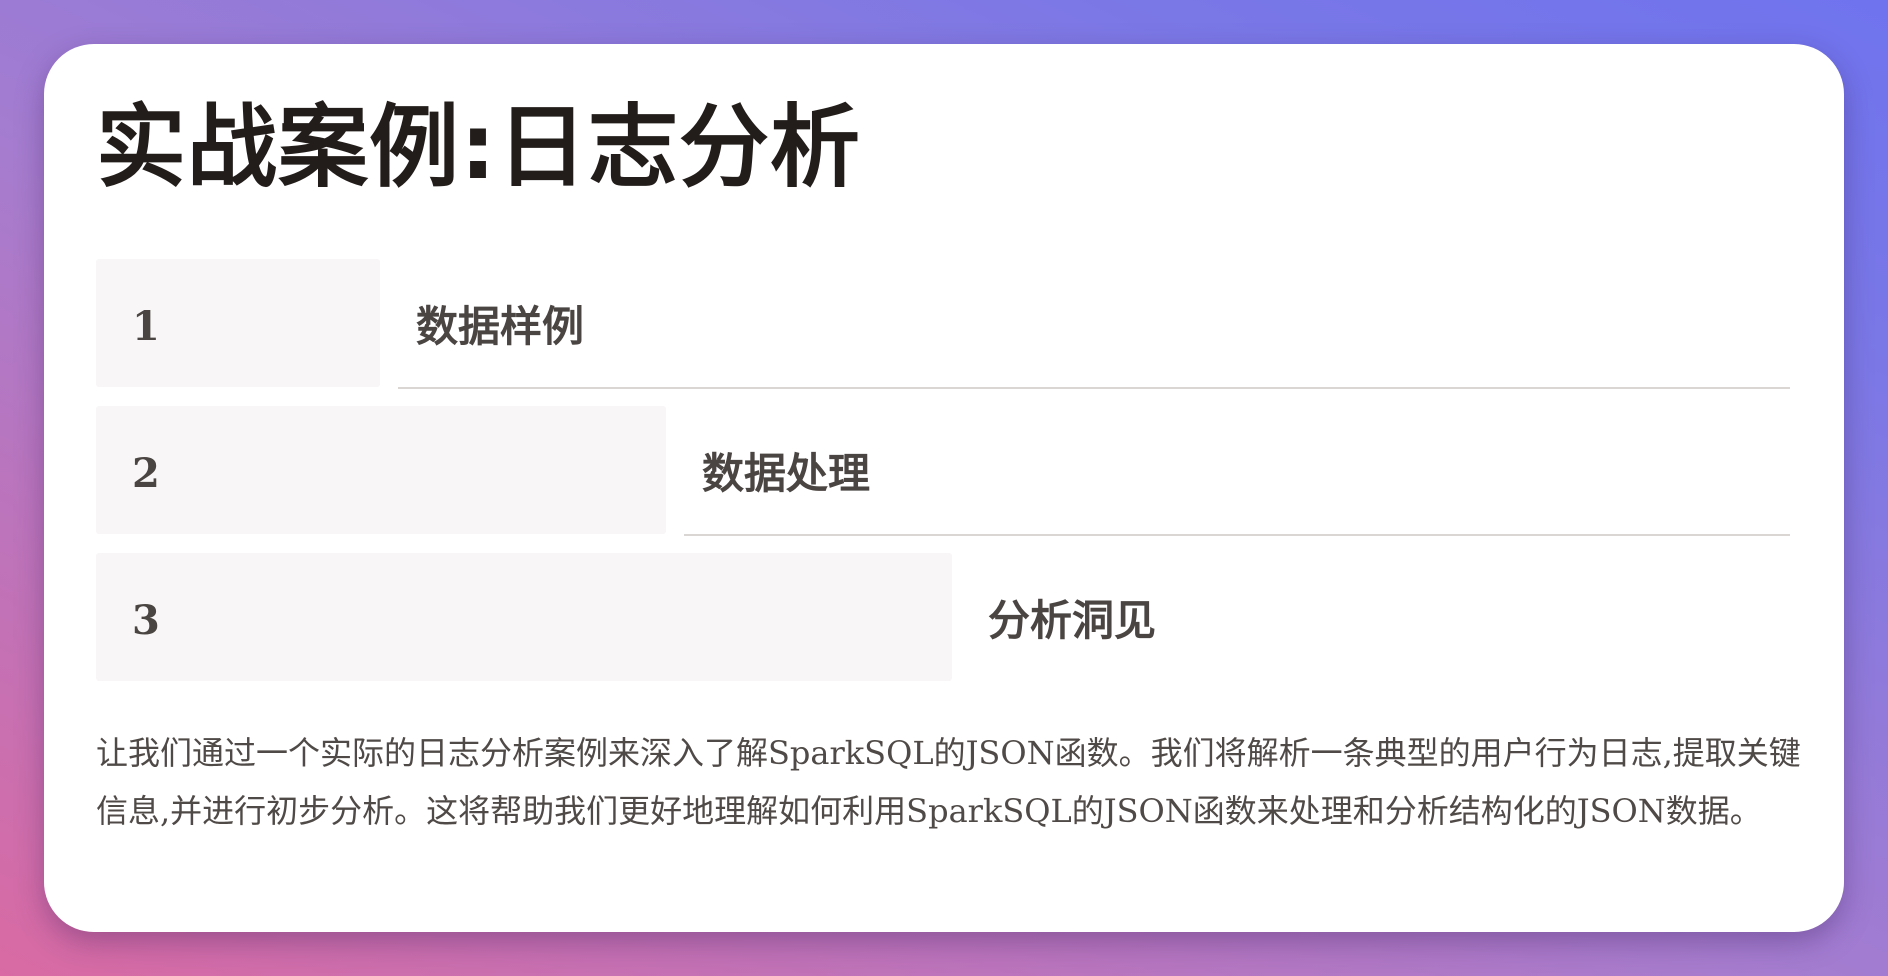  Describe the element at coordinates (146, 473) in the screenshot. I see `step-number: 2` at that location.